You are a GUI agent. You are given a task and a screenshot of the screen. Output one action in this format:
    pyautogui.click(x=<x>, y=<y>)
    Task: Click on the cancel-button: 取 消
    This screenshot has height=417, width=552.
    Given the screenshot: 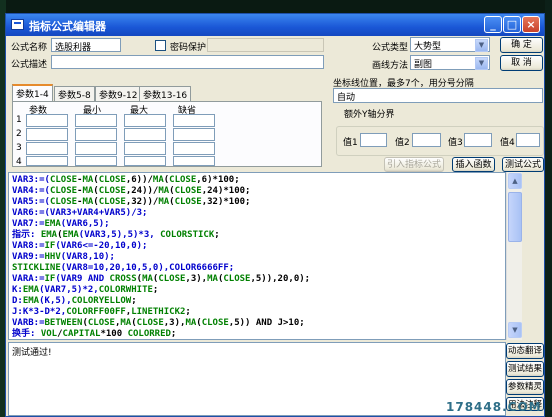 What is the action you would take?
    pyautogui.click(x=521, y=63)
    